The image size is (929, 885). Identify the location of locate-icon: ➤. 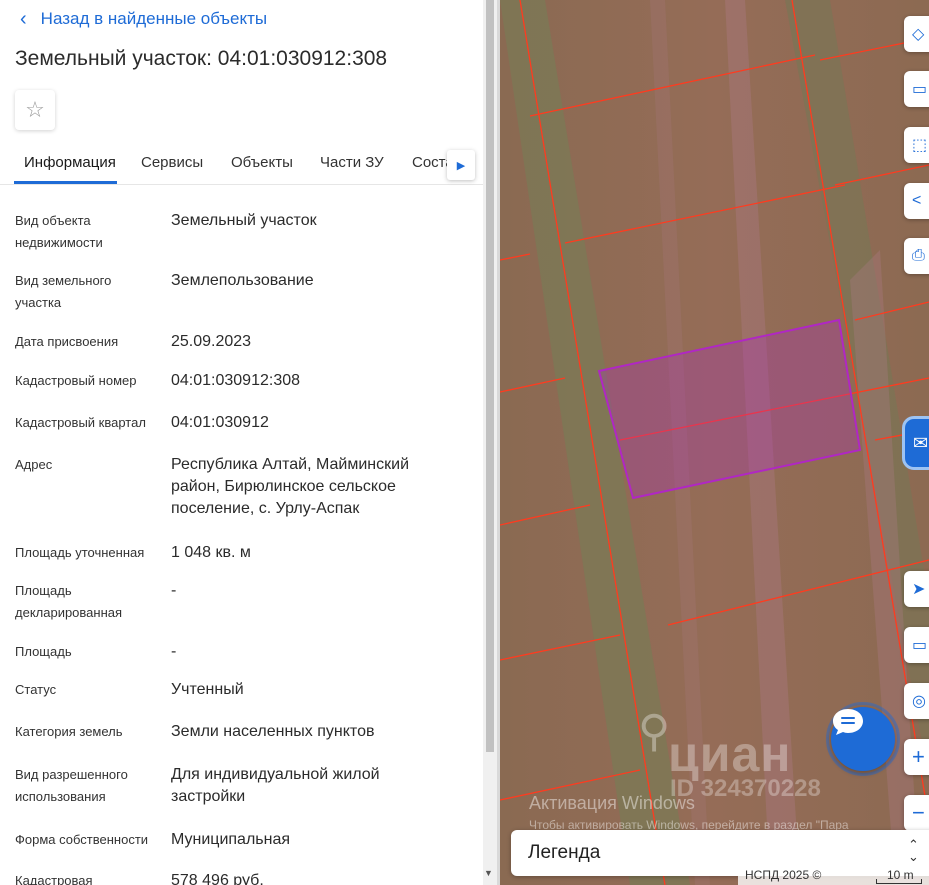
(919, 589).